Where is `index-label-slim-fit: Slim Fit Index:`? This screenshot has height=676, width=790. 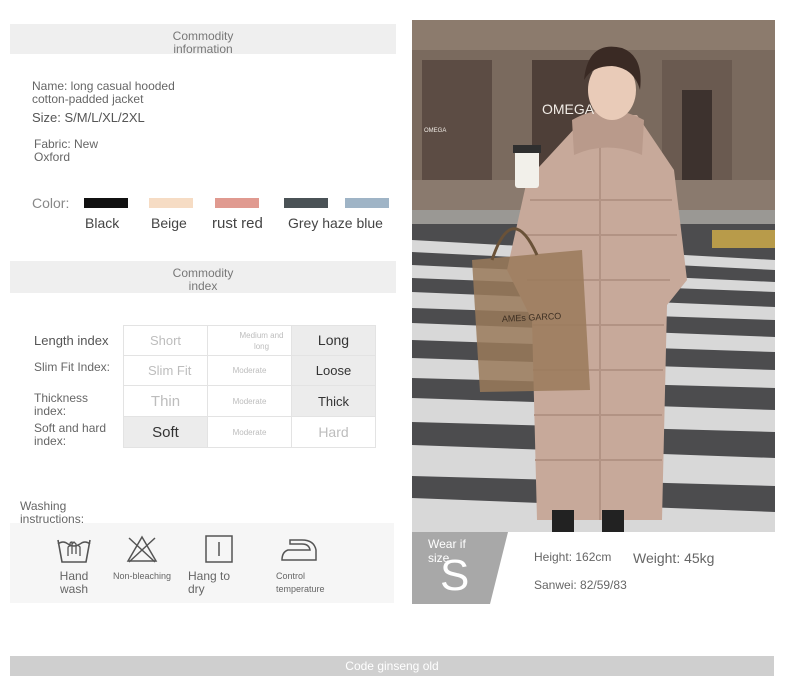
index-label-slim-fit: Slim Fit Index: is located at coordinates (72, 367).